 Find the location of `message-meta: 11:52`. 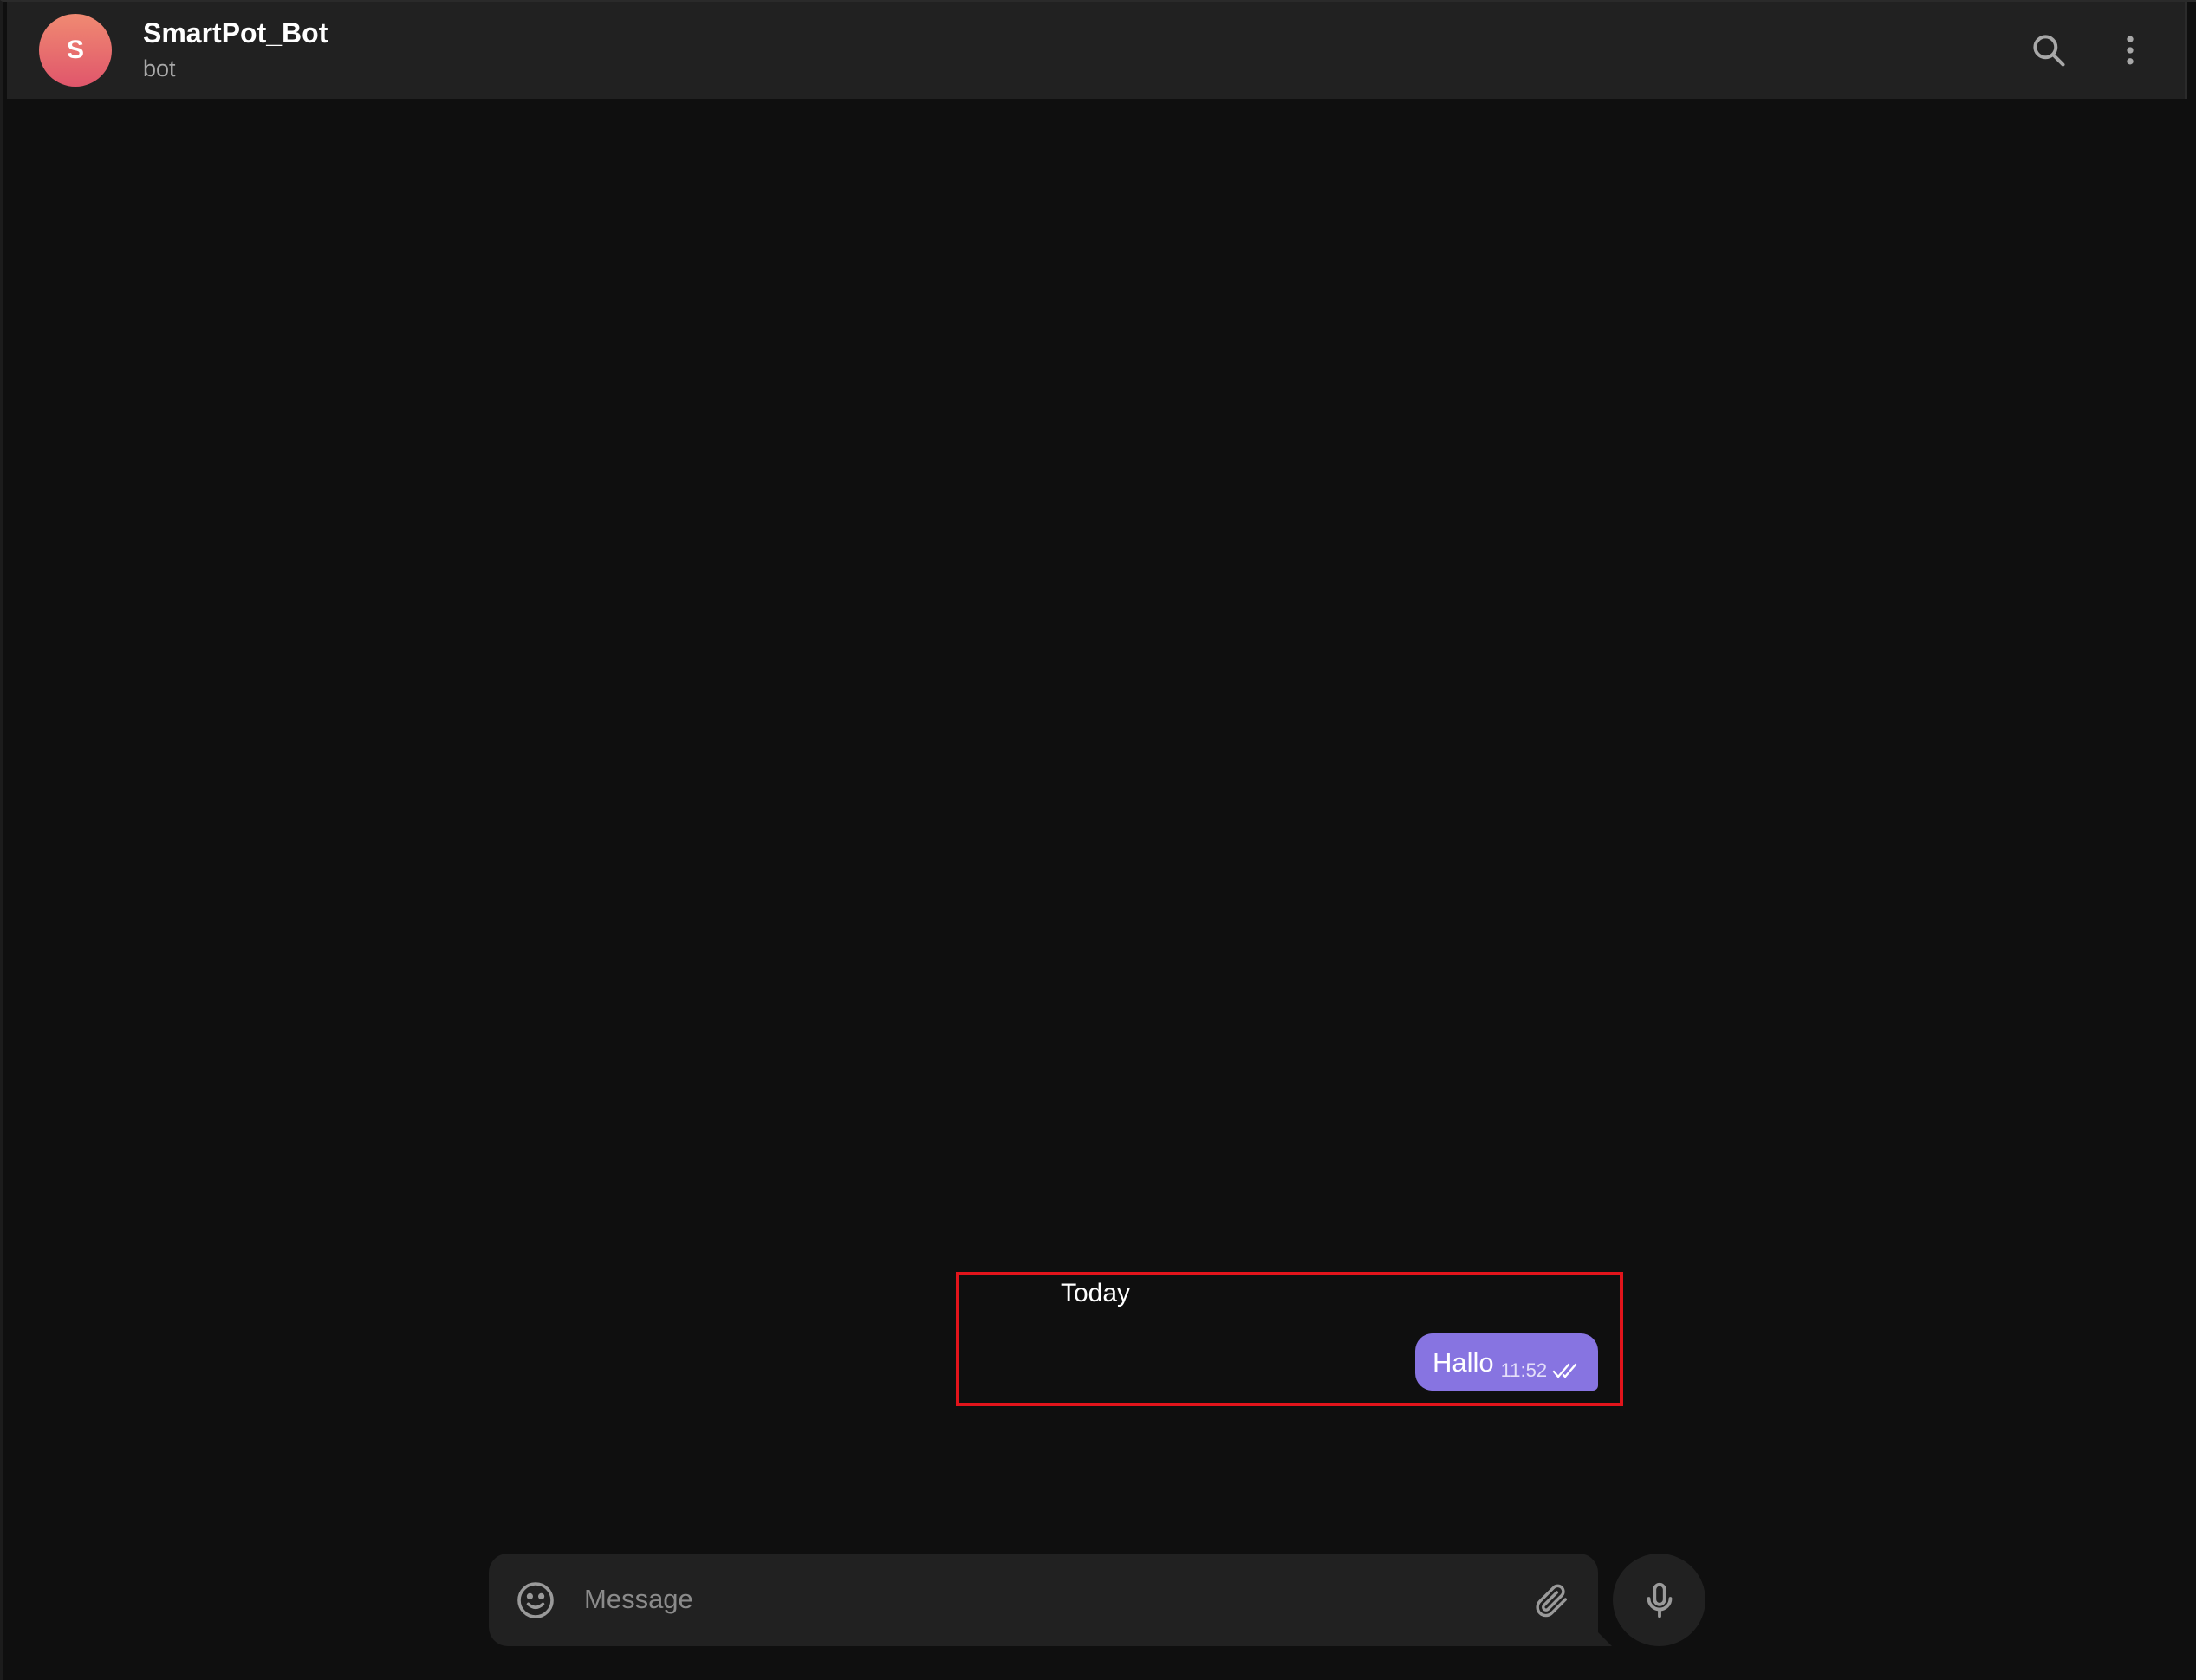

message-meta: 11:52 is located at coordinates (1541, 1370).